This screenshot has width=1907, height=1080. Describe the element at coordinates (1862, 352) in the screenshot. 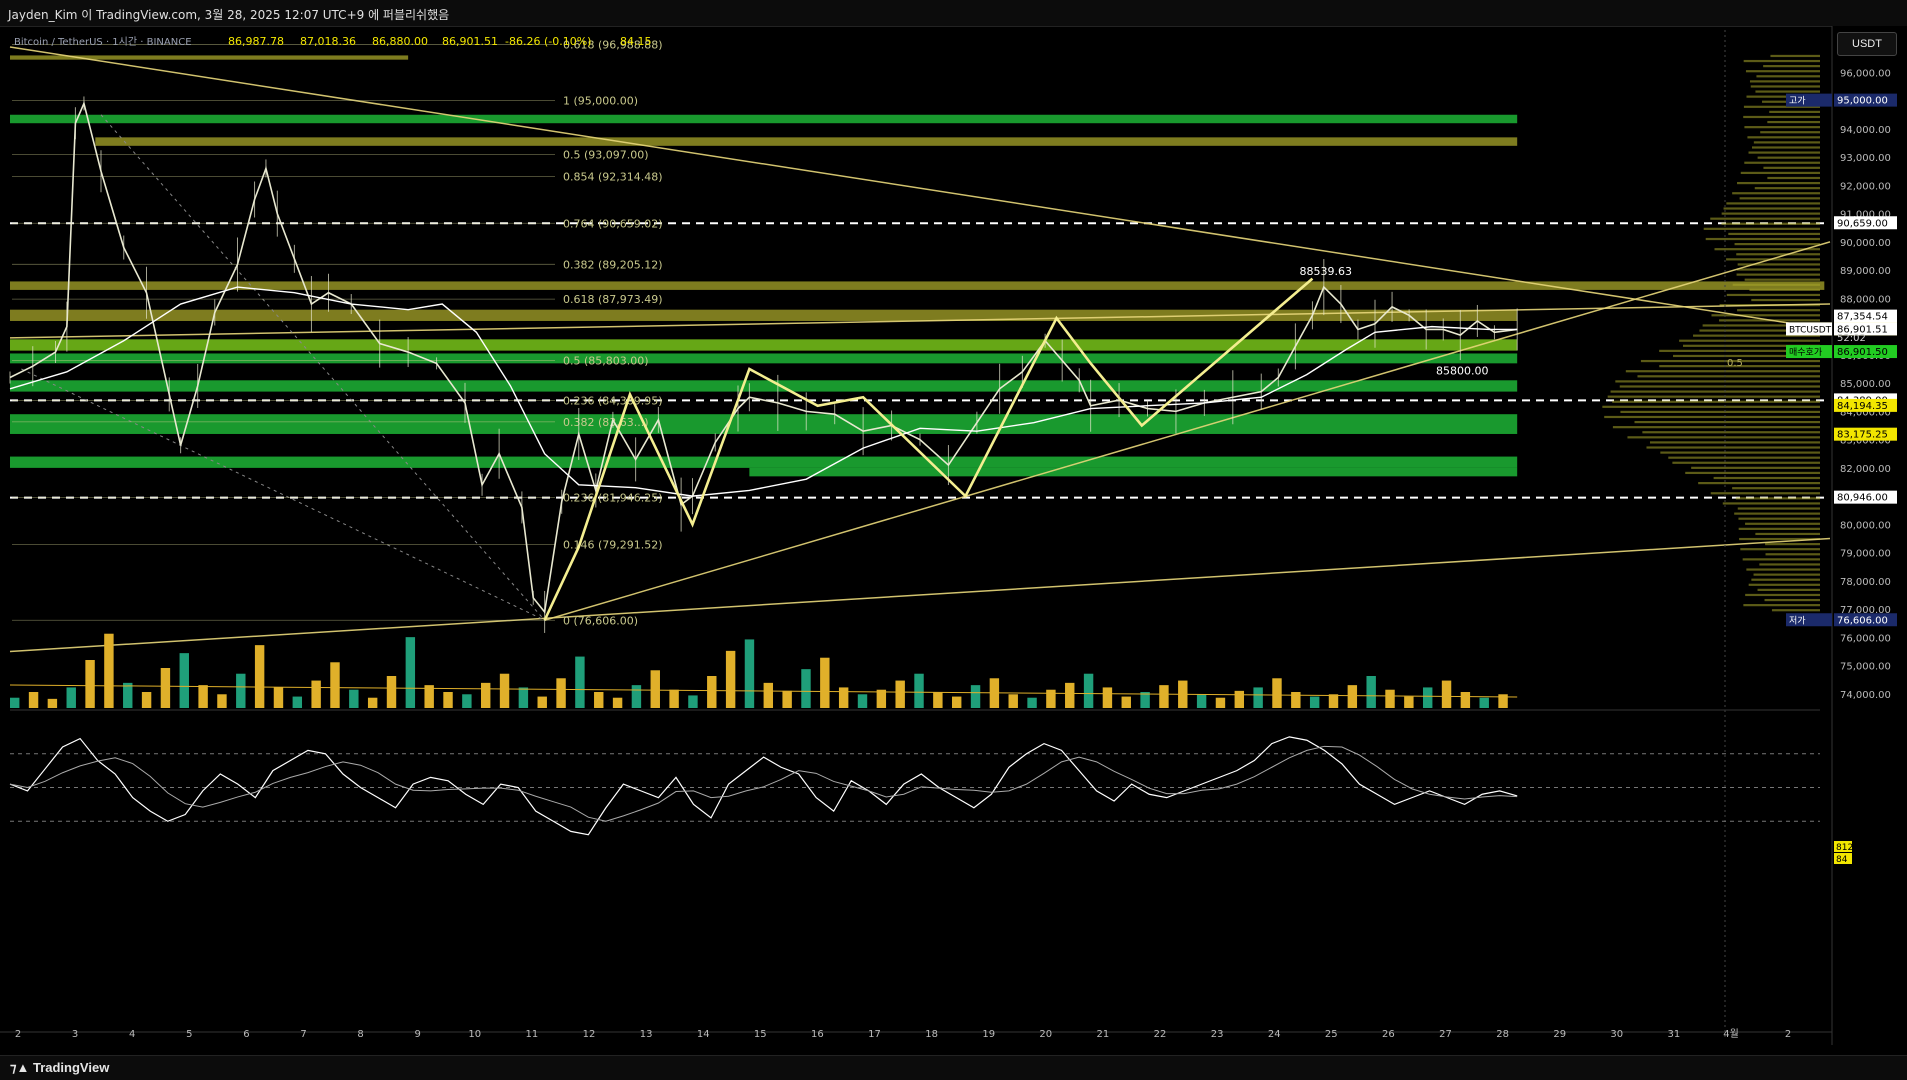

I see `right-price-6: 86,901.50` at that location.